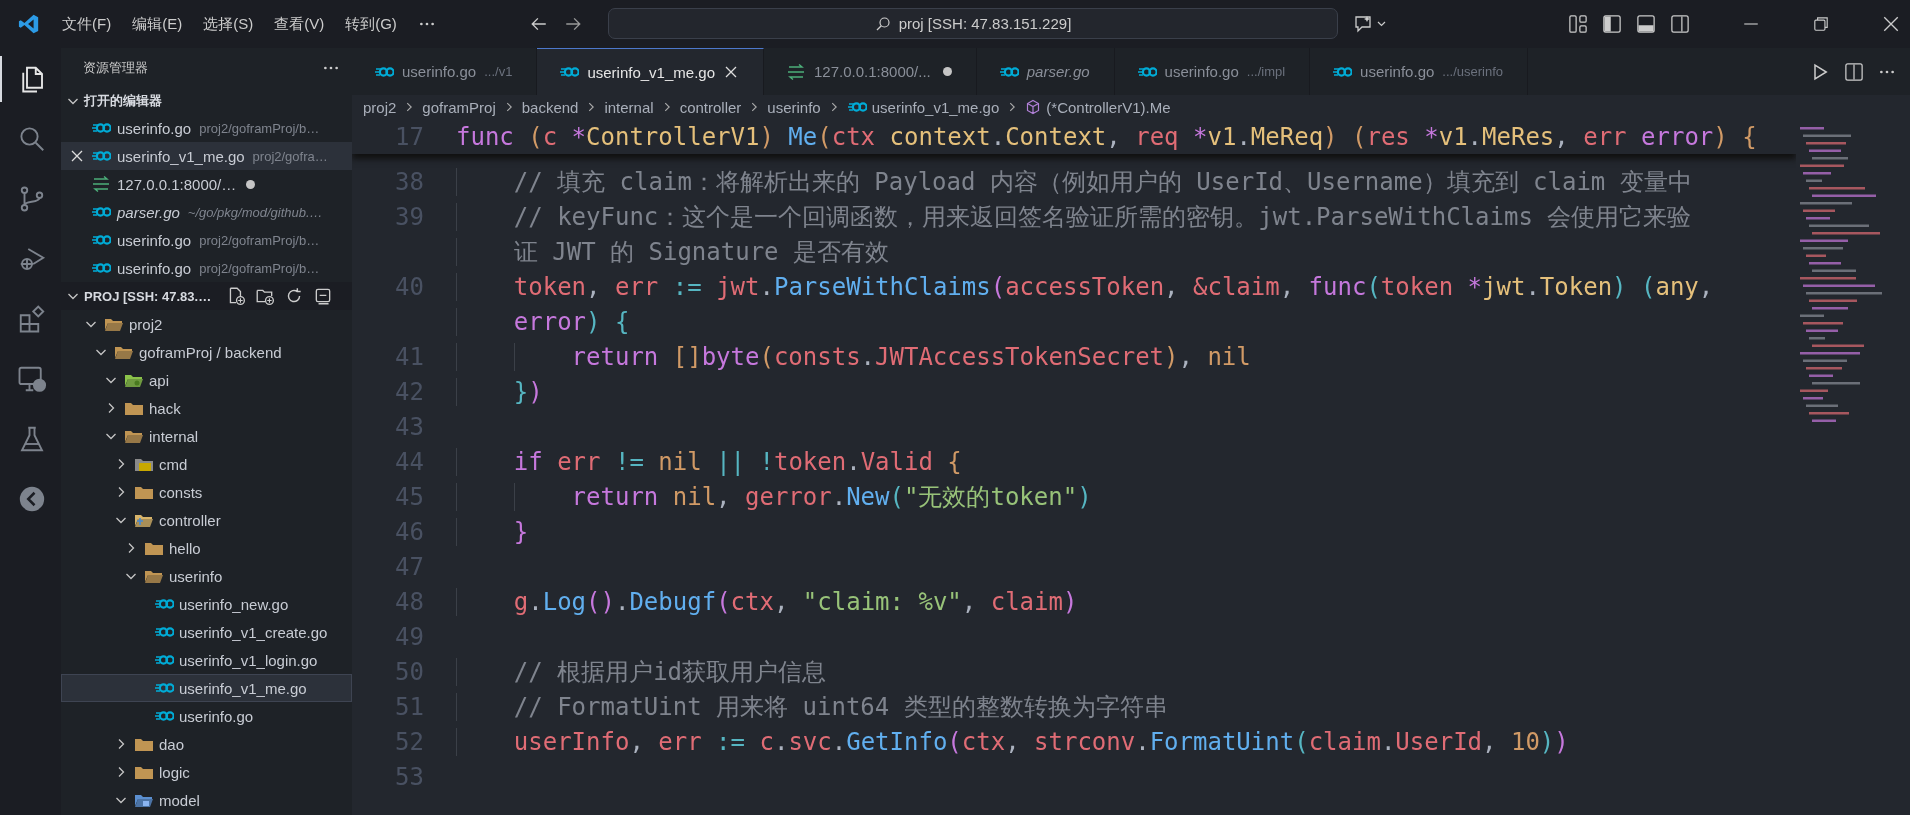  Describe the element at coordinates (812, 706) in the screenshot. I see `code-line: // FormatUint 用来将 uint64 类型的整数转换为字符串` at that location.